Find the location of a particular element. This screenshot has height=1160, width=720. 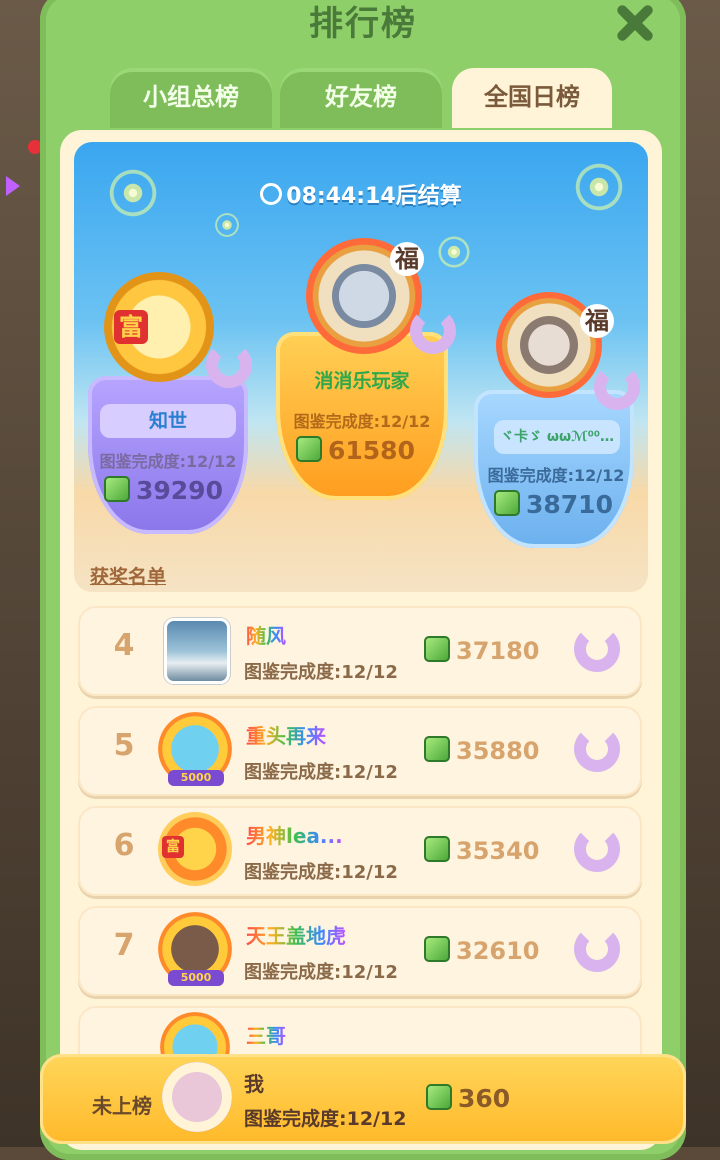

player-score: 37180 is located at coordinates (482, 650).